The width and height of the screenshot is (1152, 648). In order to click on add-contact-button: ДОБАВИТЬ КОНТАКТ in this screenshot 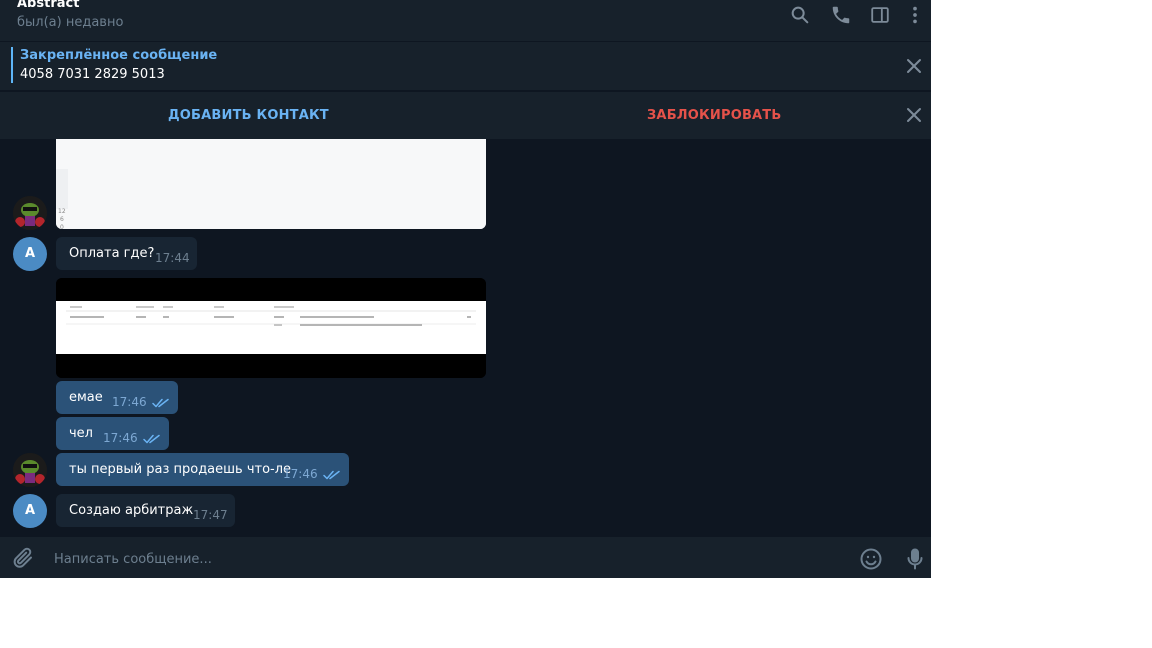, I will do `click(248, 115)`.